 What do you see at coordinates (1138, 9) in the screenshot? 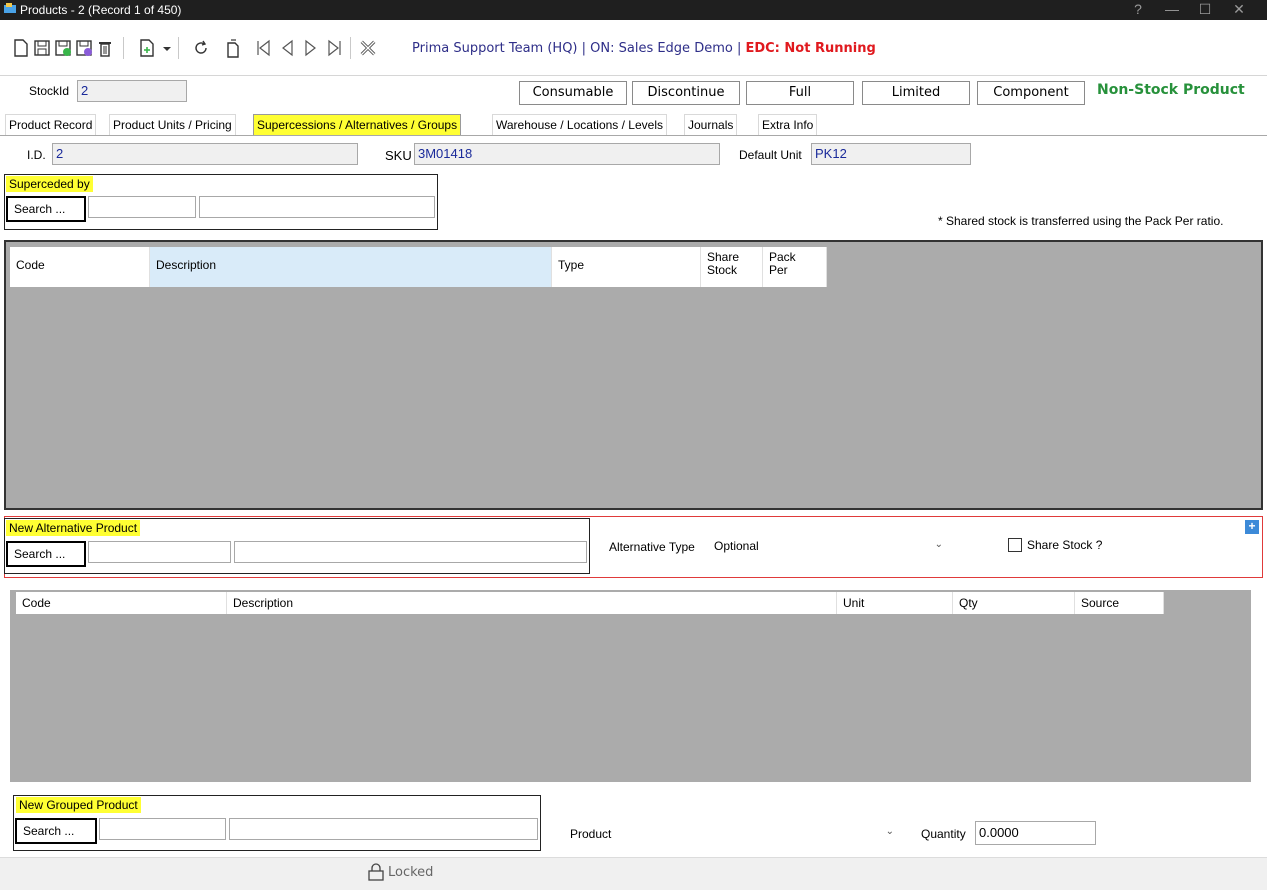
I see `help-button: ?` at bounding box center [1138, 9].